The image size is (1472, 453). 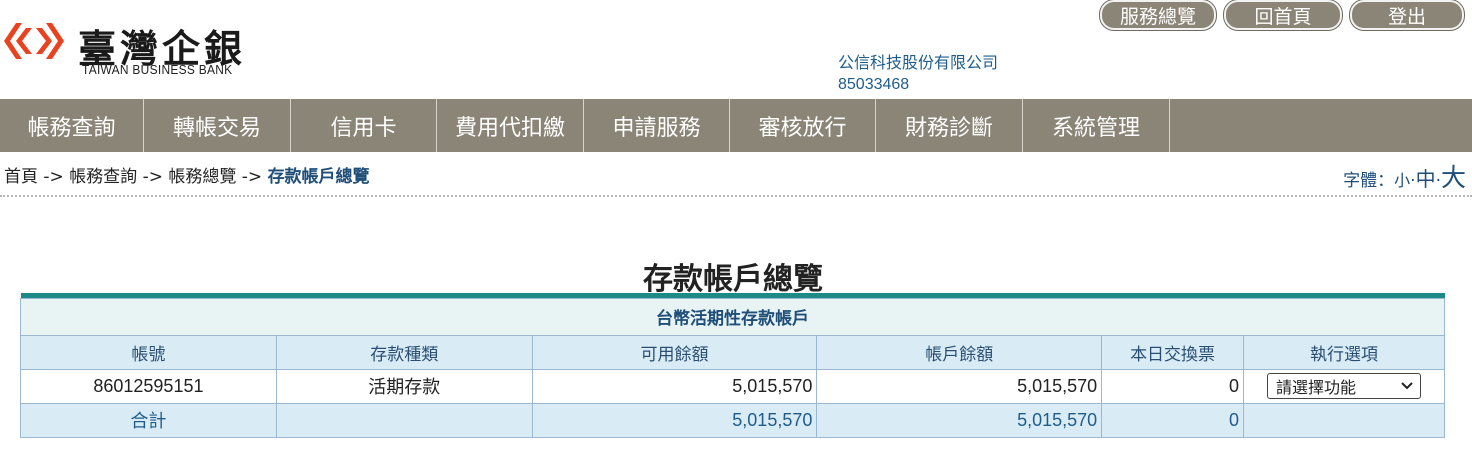 I want to click on table-caption-row: 台幣活期性存款帳戶, so click(x=732, y=316).